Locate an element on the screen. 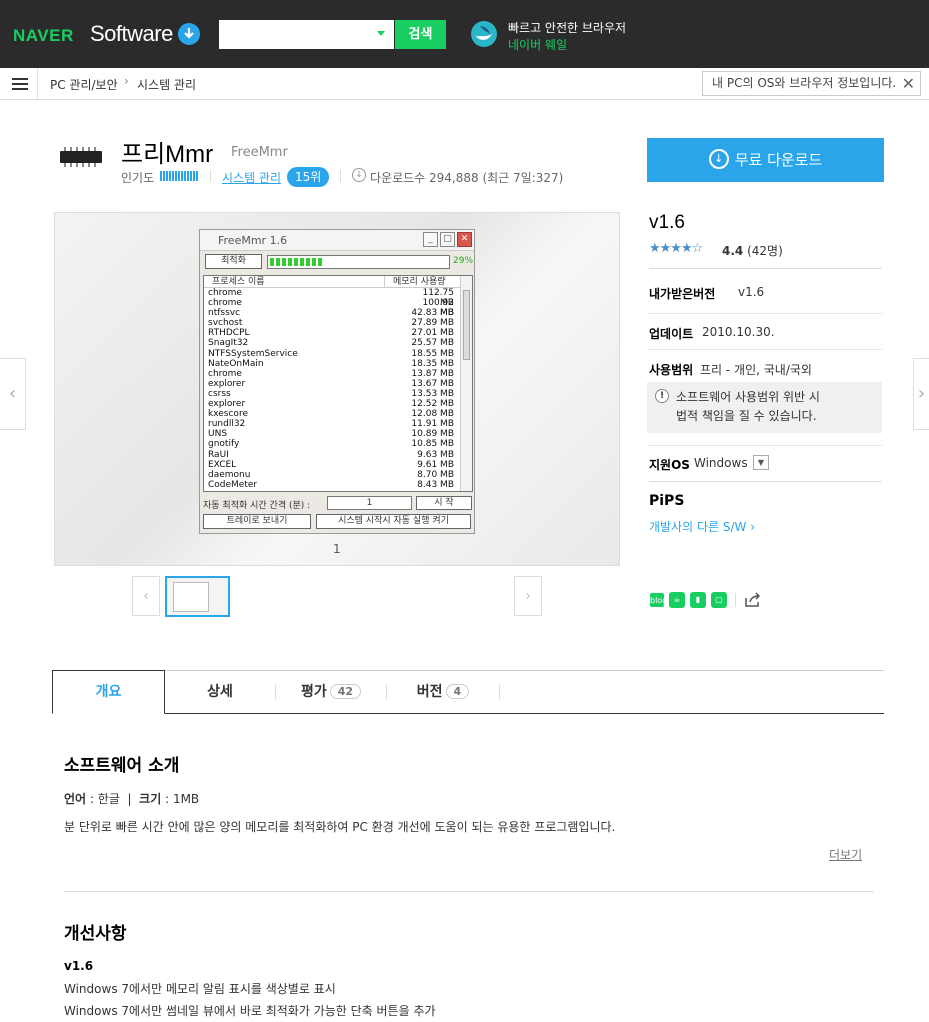 Image resolution: width=929 pixels, height=1022 pixels. optimize-button: 최적화 is located at coordinates (233, 261).